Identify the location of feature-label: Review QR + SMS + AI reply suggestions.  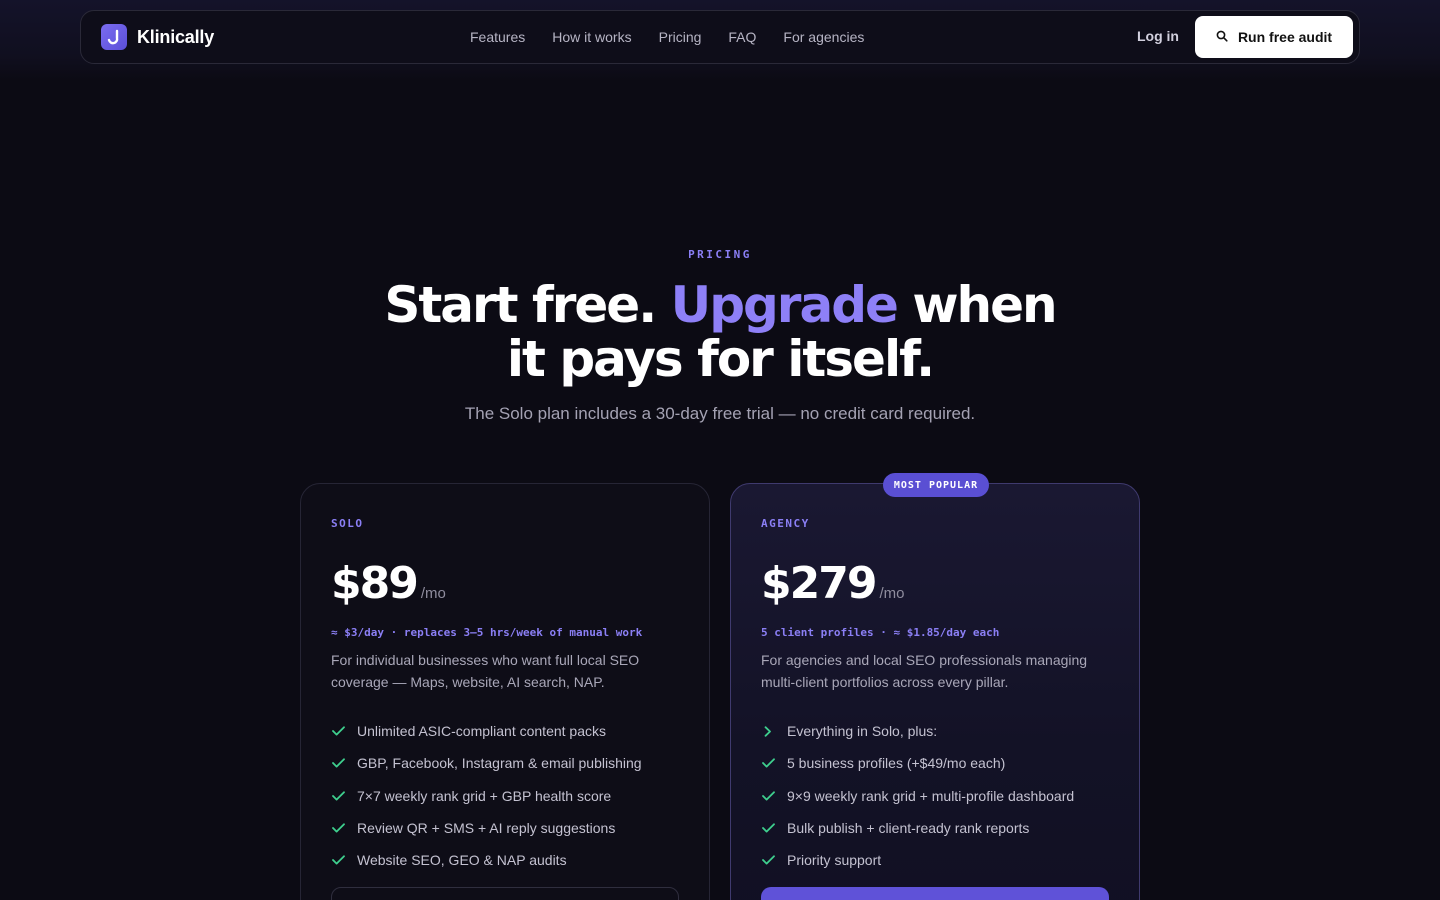
(486, 828).